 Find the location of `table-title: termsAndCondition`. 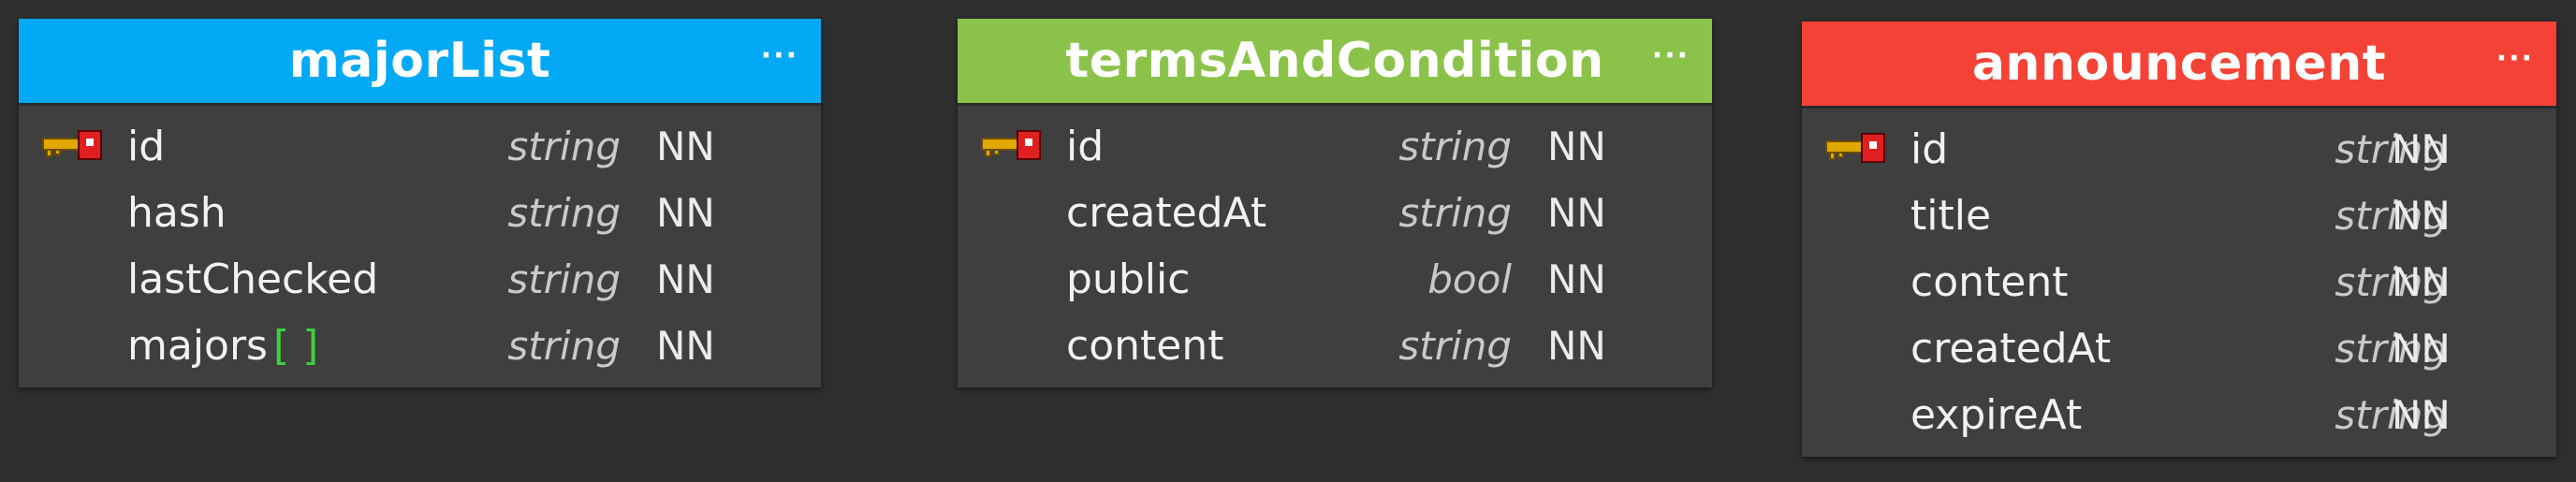

table-title: termsAndCondition is located at coordinates (1334, 61).